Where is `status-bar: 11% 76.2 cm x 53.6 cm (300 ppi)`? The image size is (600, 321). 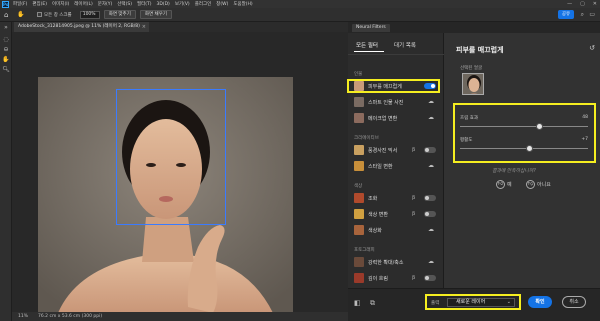 status-bar: 11% 76.2 cm x 53.6 cm (300 ppi) is located at coordinates (180, 316).